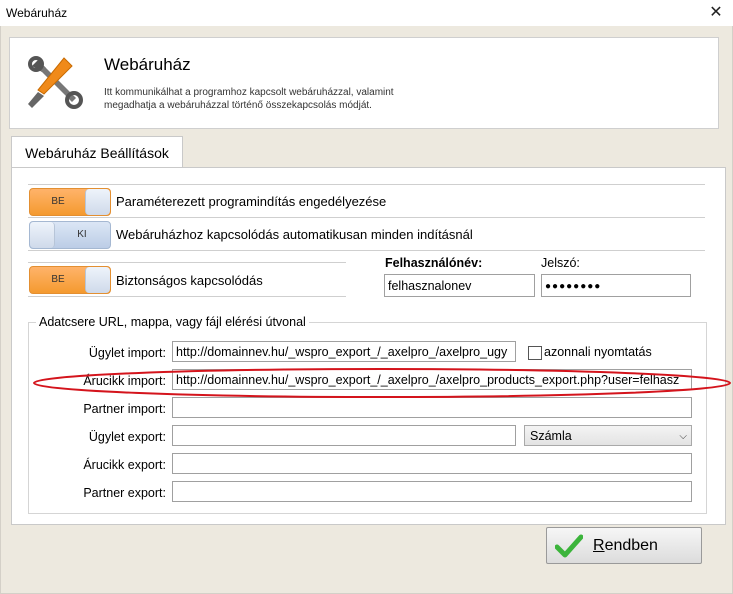  What do you see at coordinates (127, 437) in the screenshot?
I see `ugylet-export-label: Ügylet export:` at bounding box center [127, 437].